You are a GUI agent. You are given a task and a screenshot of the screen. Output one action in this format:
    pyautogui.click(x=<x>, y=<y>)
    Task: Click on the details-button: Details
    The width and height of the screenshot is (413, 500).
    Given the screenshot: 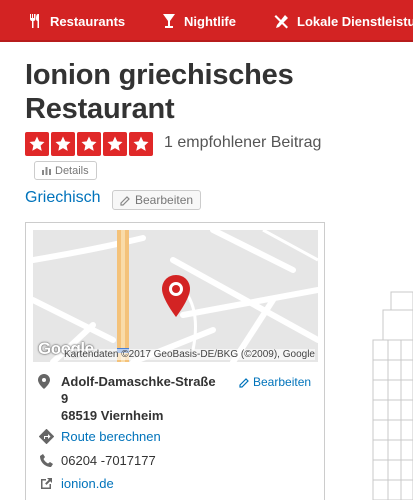 What is the action you would take?
    pyautogui.click(x=65, y=170)
    